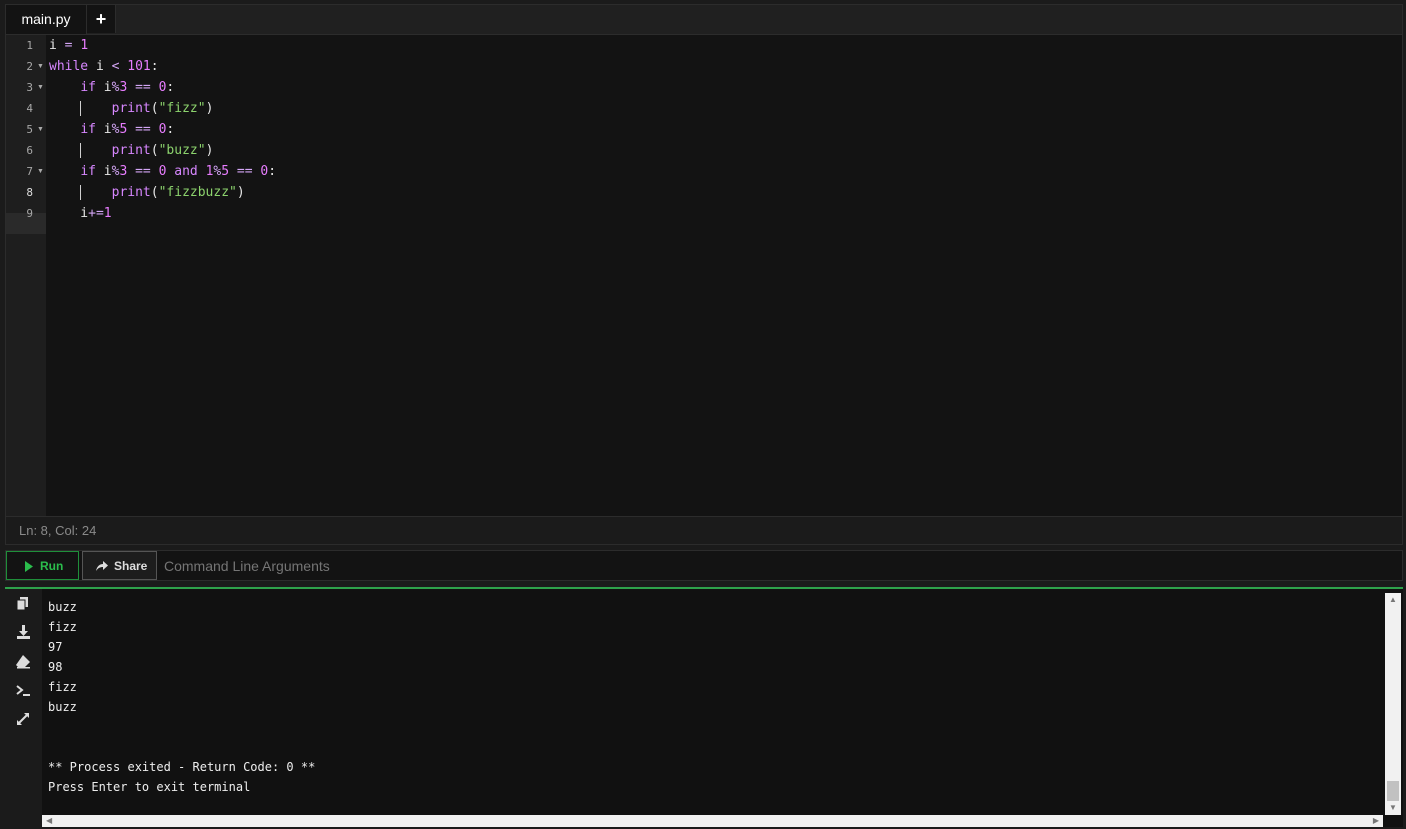  Describe the element at coordinates (704, 20) in the screenshot. I see `tab-bar: main.py +` at that location.